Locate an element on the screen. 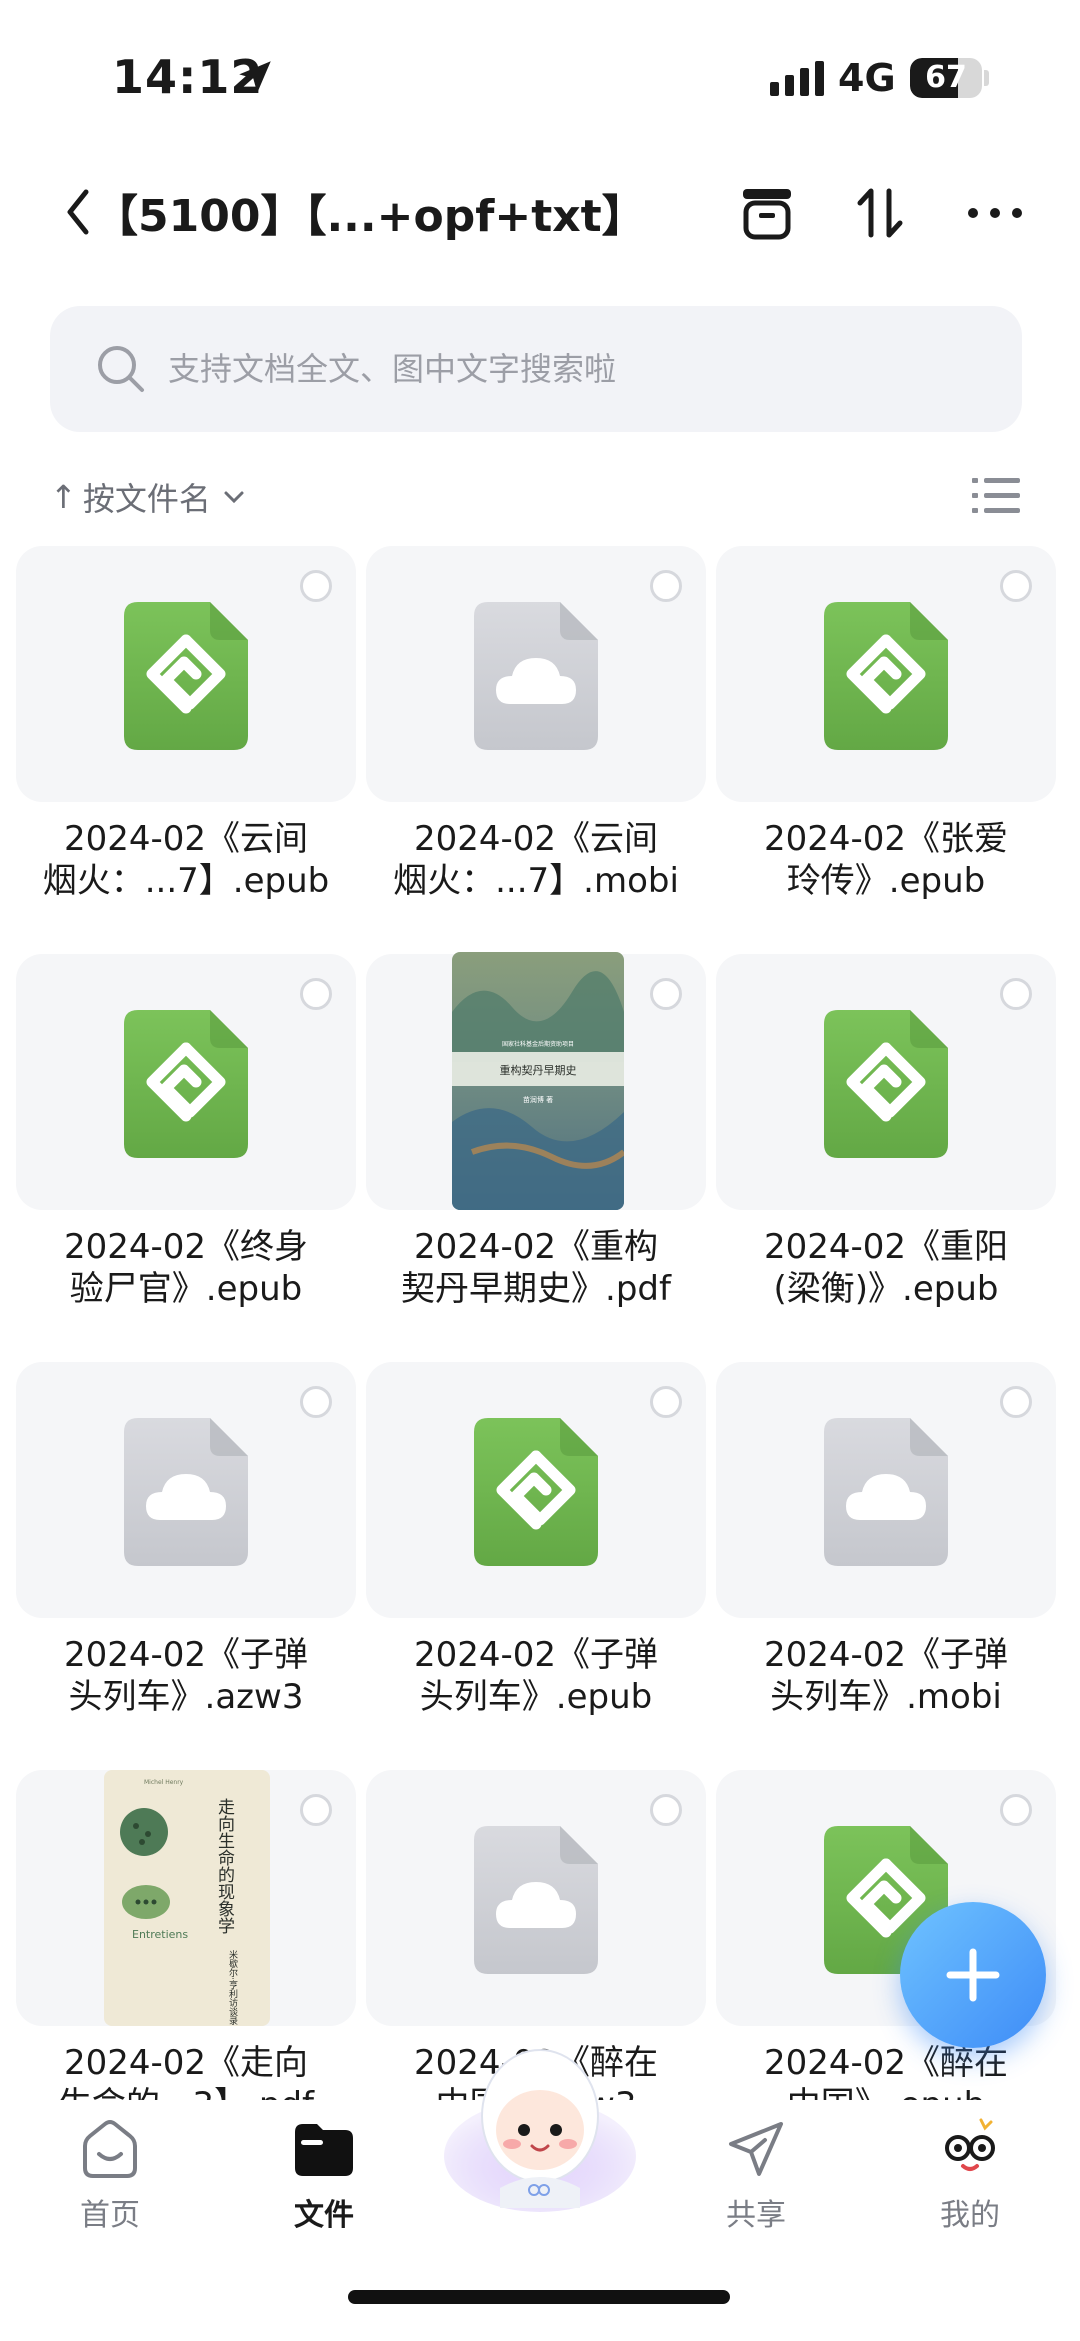 This screenshot has height=2341, width=1080. file-name: 2024-02《云间 烟火：...7】.mobi is located at coordinates (536, 860).